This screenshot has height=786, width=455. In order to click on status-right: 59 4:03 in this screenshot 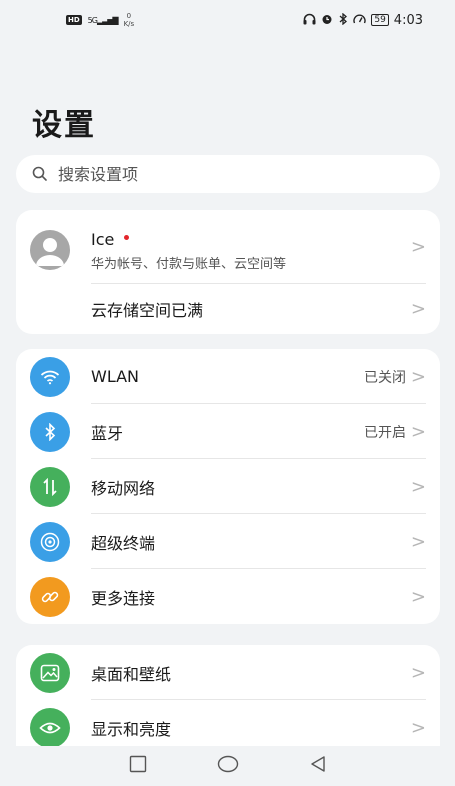, I will do `click(363, 20)`.